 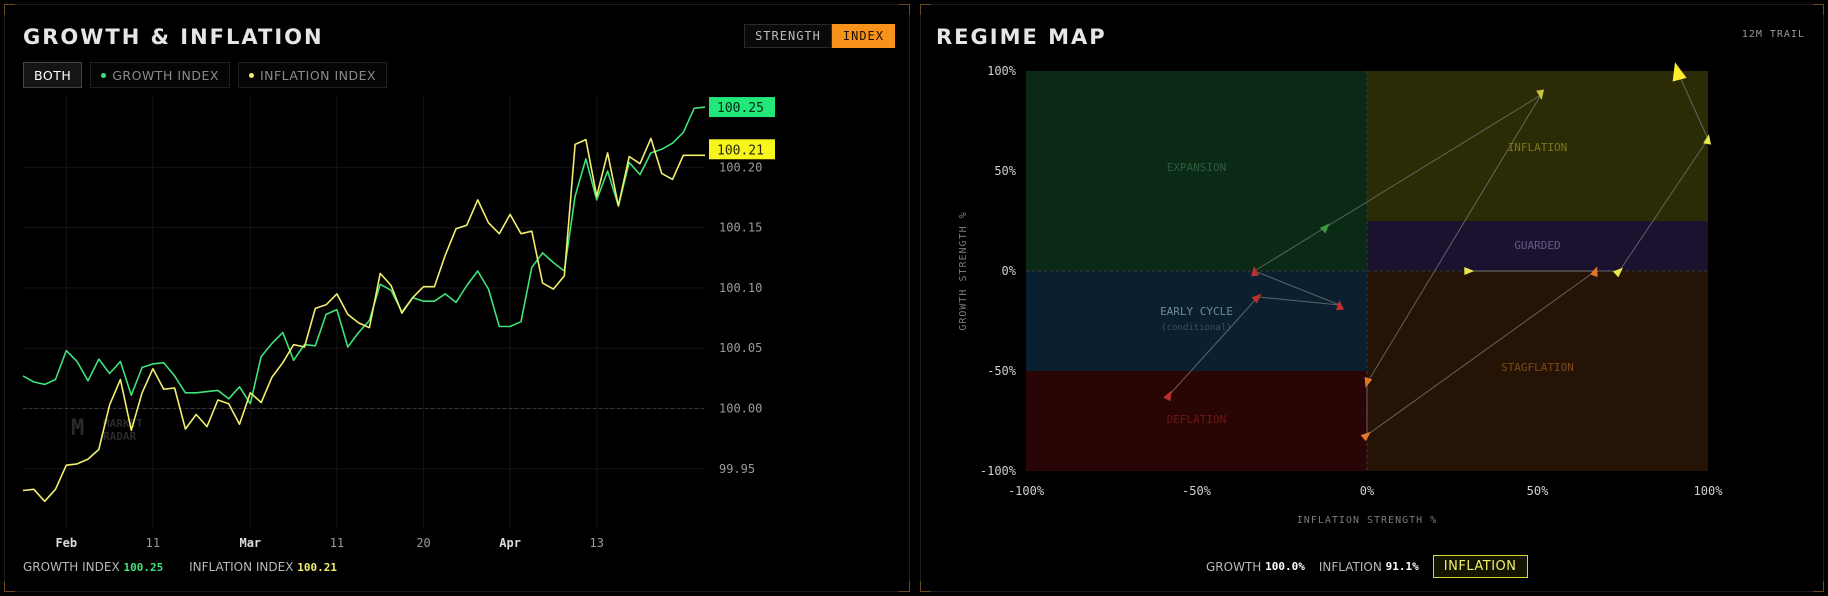 I want to click on x-tick-label: 100%, so click(x=1709, y=491).